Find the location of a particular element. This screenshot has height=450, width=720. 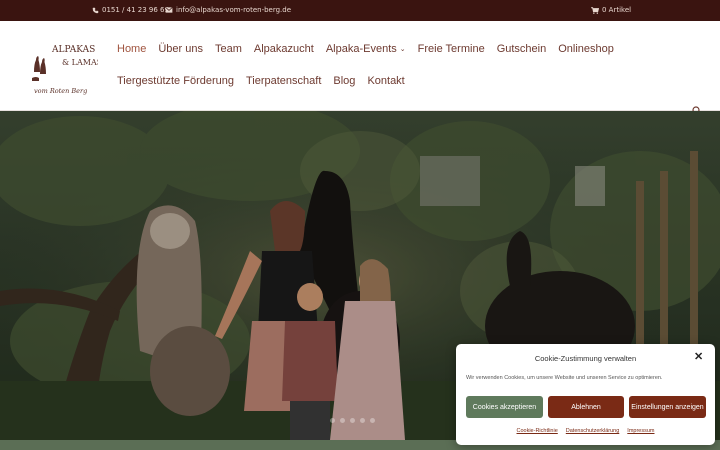

email-address: info@alpakas-vom-roten-berg.de is located at coordinates (234, 10).